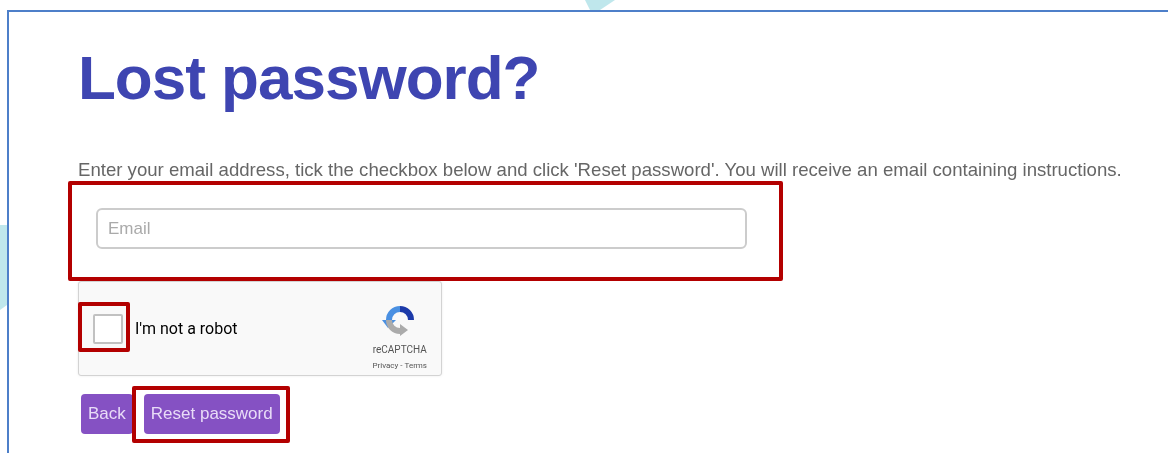 The image size is (1168, 453). I want to click on reset-password-button: Reset password, so click(211, 414).